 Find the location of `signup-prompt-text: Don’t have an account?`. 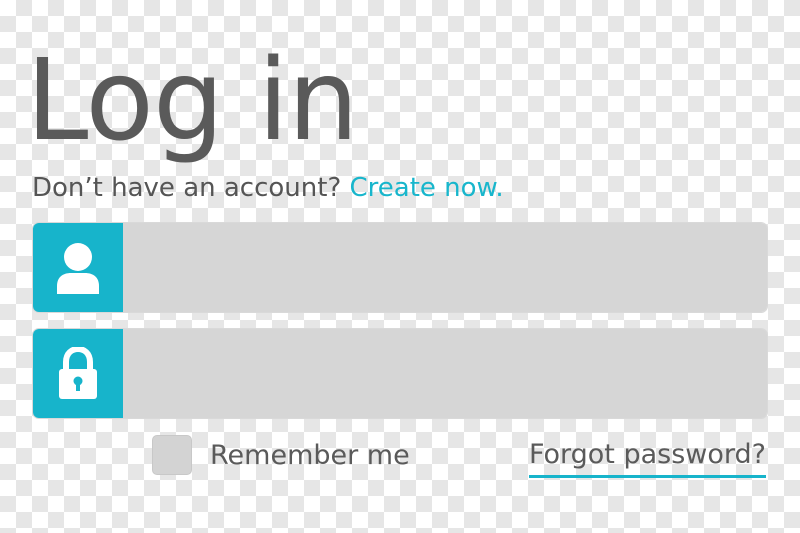

signup-prompt-text: Don’t have an account? is located at coordinates (187, 188).